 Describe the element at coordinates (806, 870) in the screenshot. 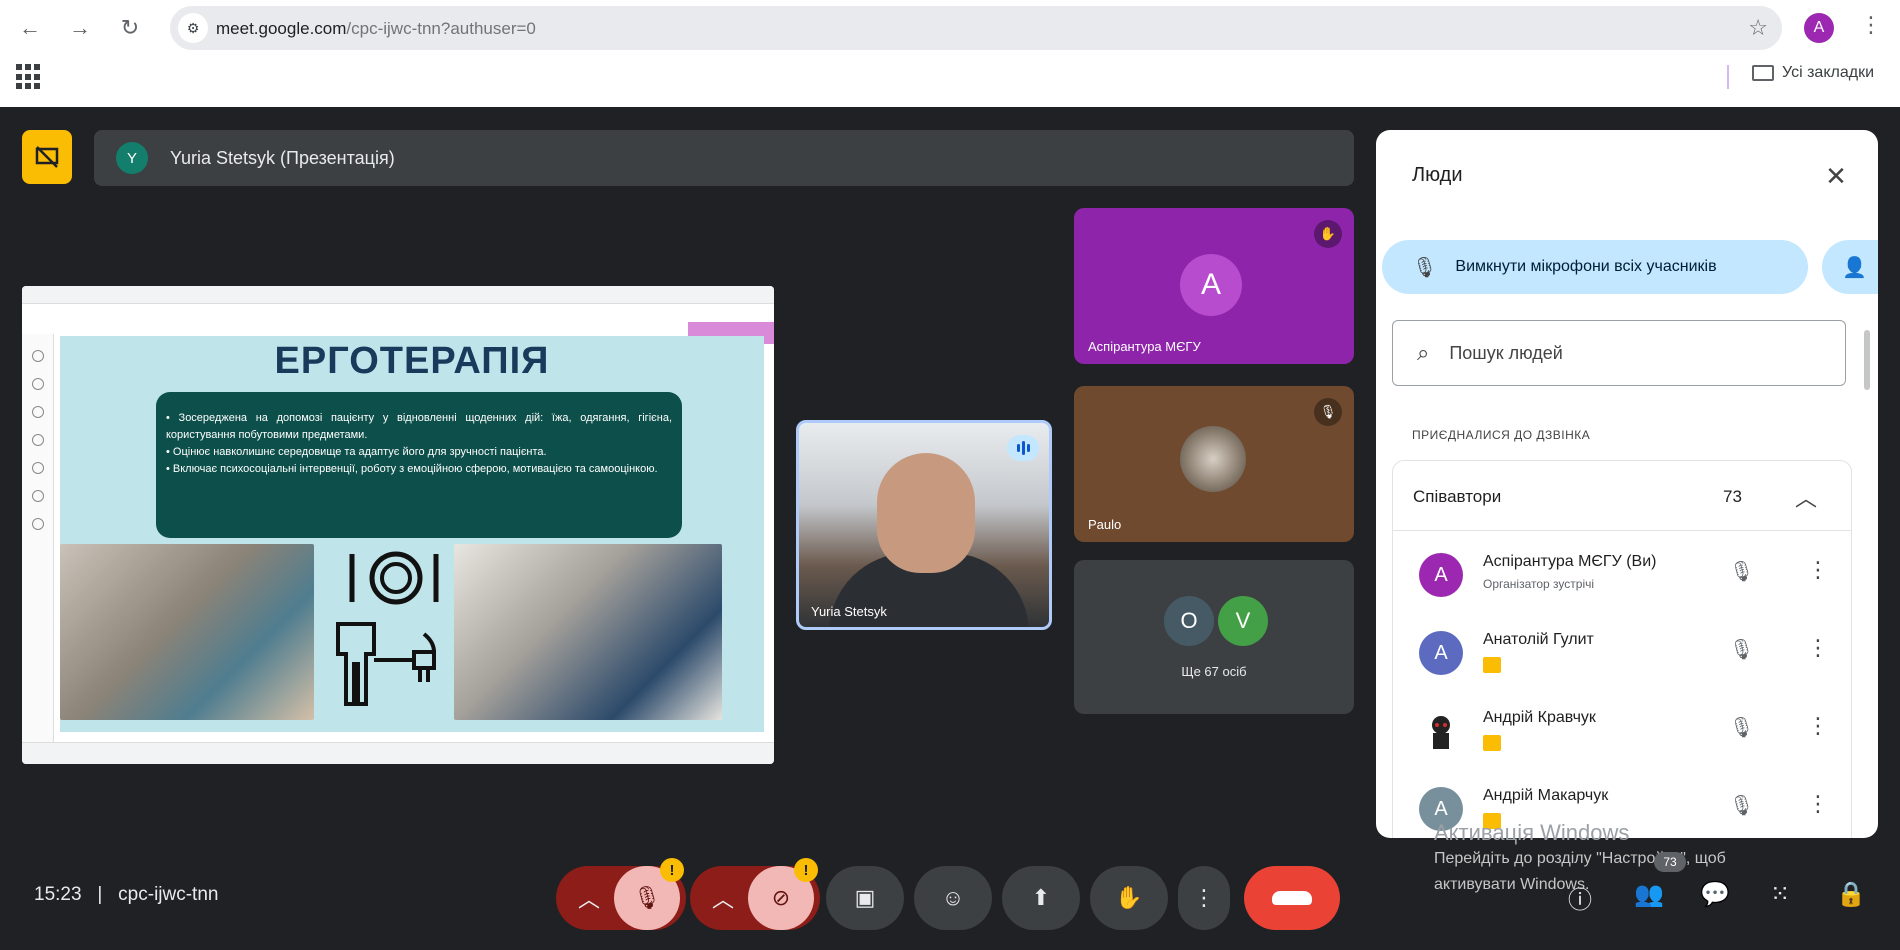

I see `camera-warning-icon: !` at that location.